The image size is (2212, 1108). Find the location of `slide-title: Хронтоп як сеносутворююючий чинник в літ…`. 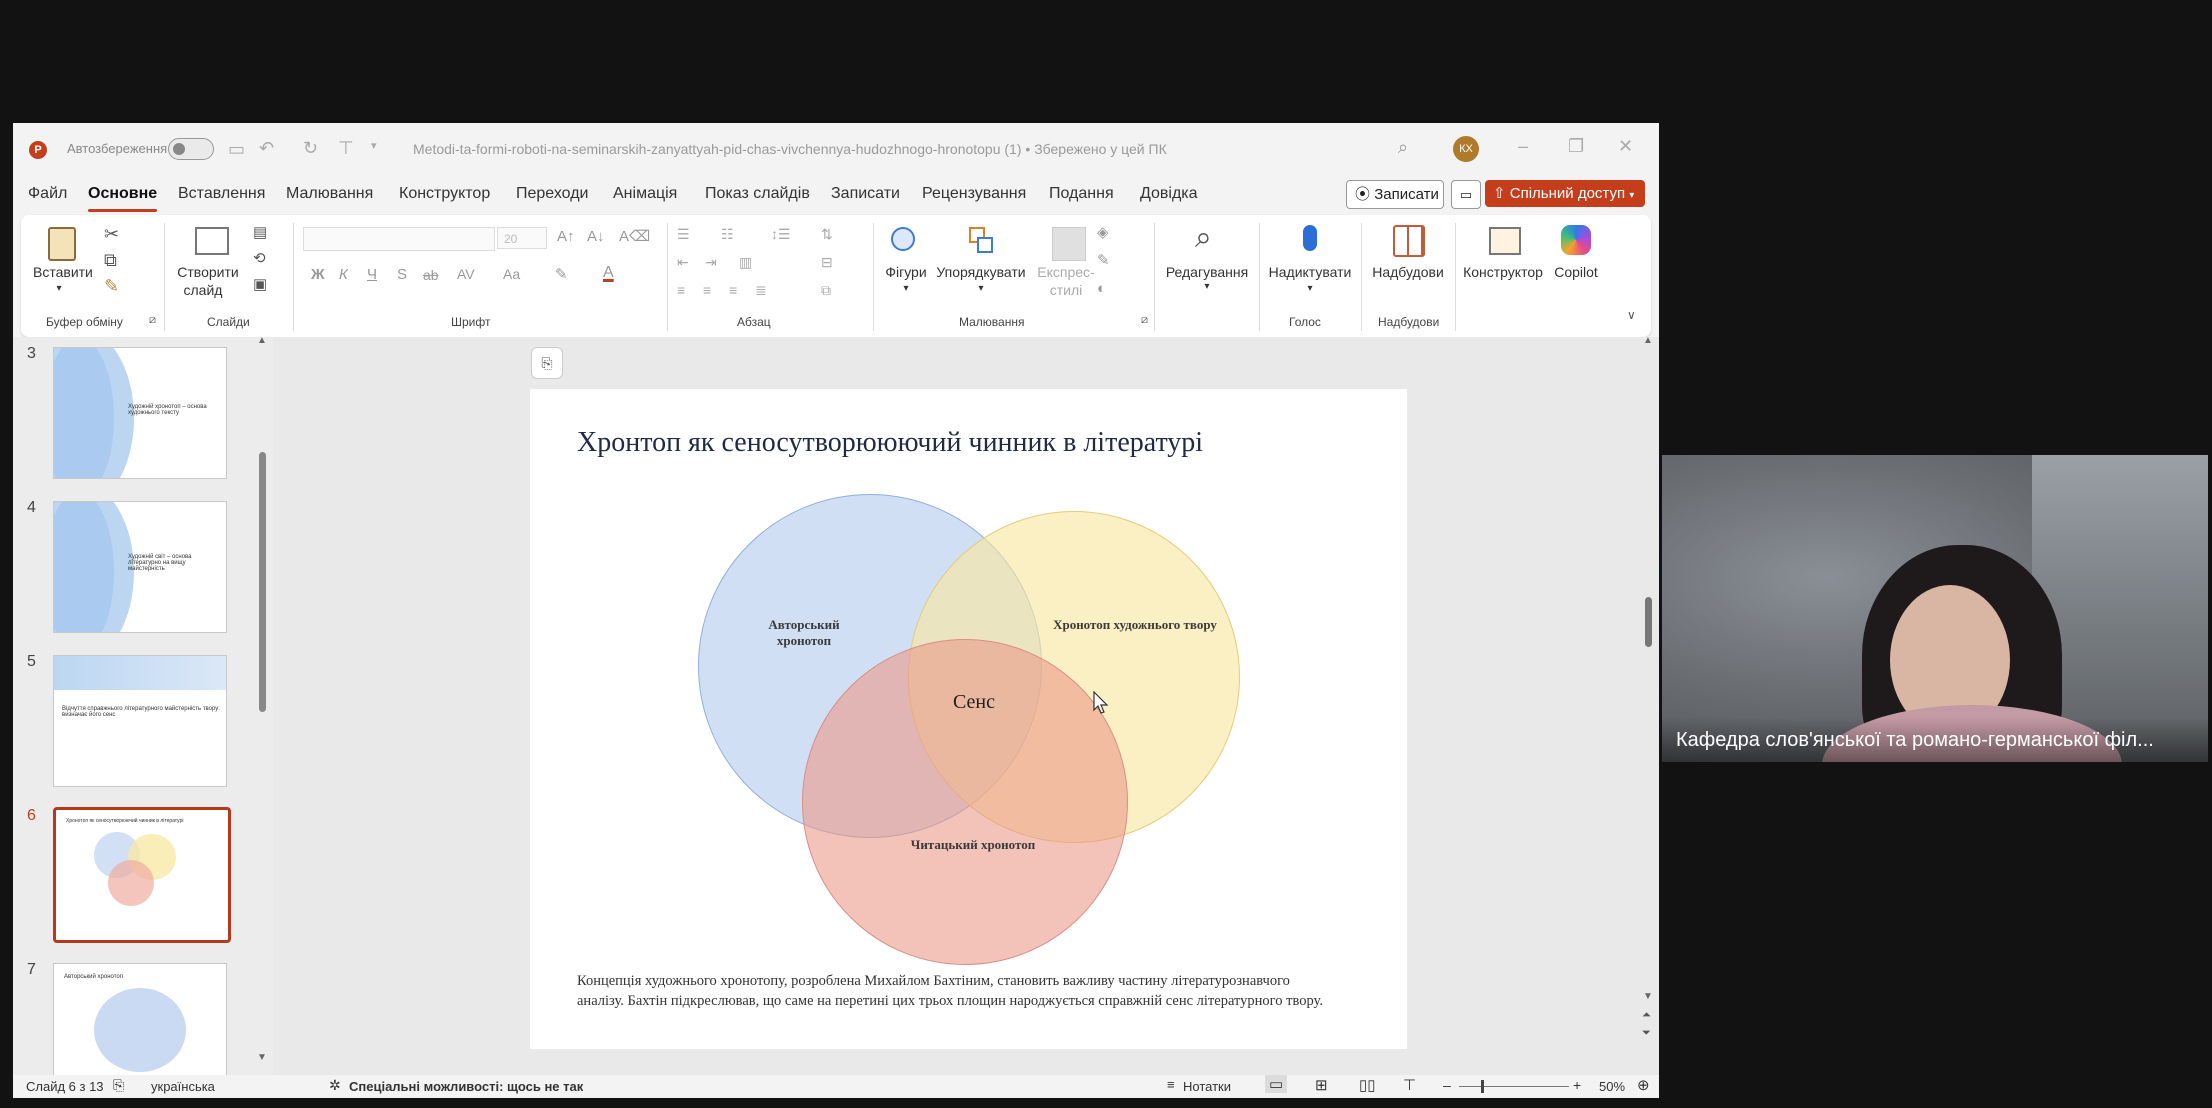

slide-title: Хронтоп як сеносутворююючий чинник в літ… is located at coordinates (890, 443).